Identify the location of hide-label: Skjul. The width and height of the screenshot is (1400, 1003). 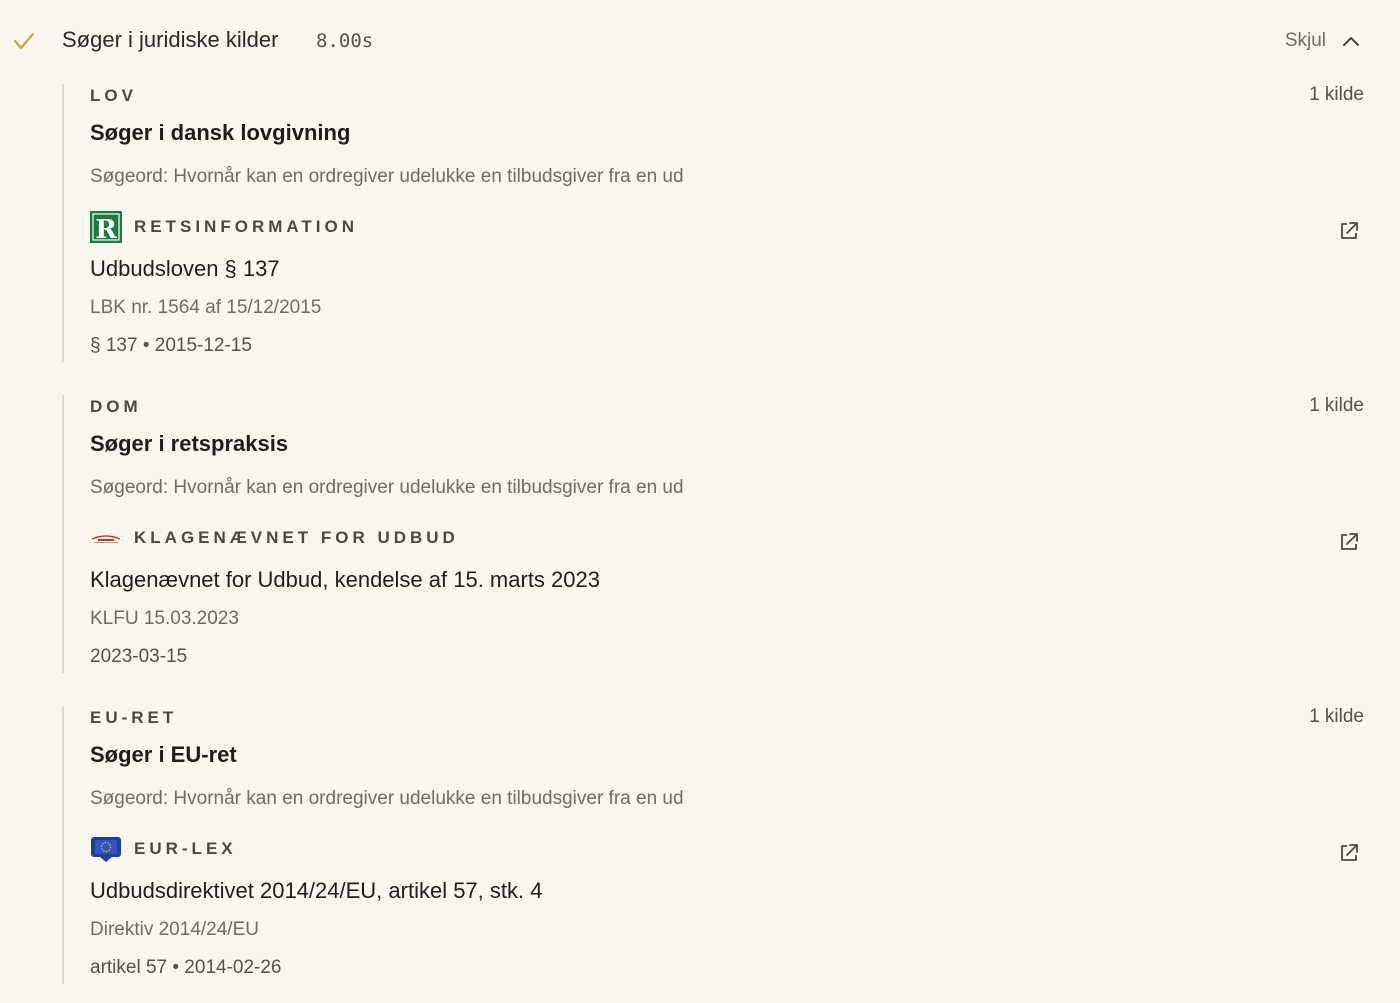
(1305, 40).